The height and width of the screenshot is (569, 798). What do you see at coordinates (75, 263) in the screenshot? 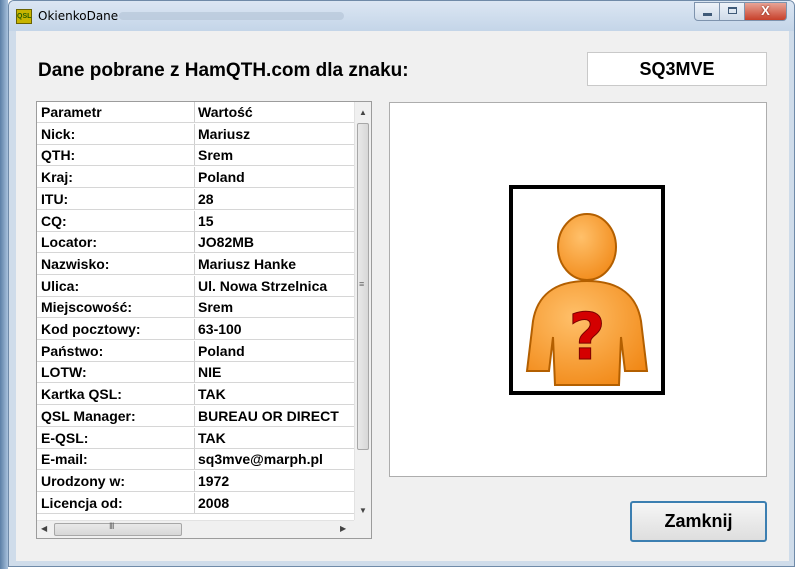
I see `row-parameter: Nazwisko:` at bounding box center [75, 263].